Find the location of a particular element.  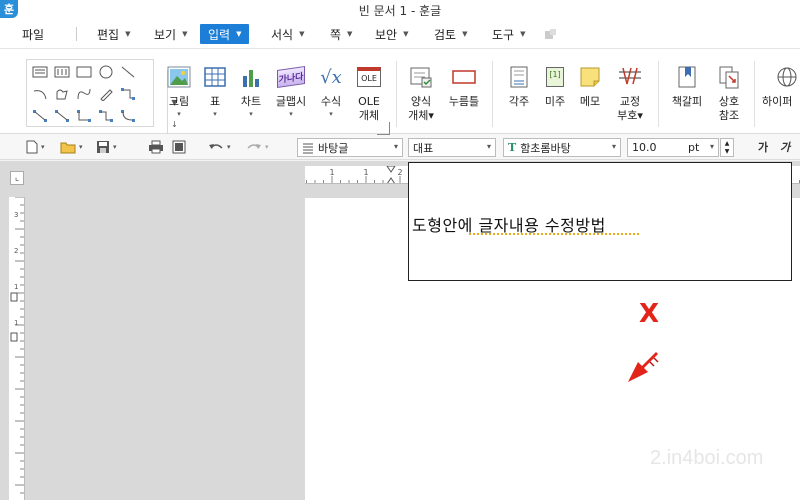

ribbon-bookmark-button: 책갈피 is located at coordinates (687, 86).